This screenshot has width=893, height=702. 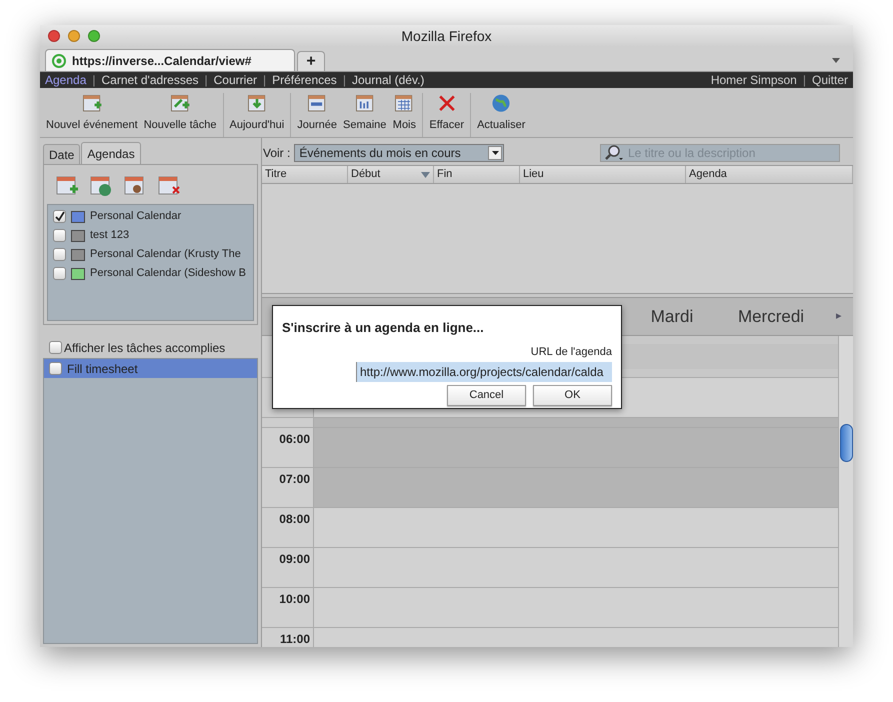 What do you see at coordinates (477, 174) in the screenshot?
I see `column-header: Fin` at bounding box center [477, 174].